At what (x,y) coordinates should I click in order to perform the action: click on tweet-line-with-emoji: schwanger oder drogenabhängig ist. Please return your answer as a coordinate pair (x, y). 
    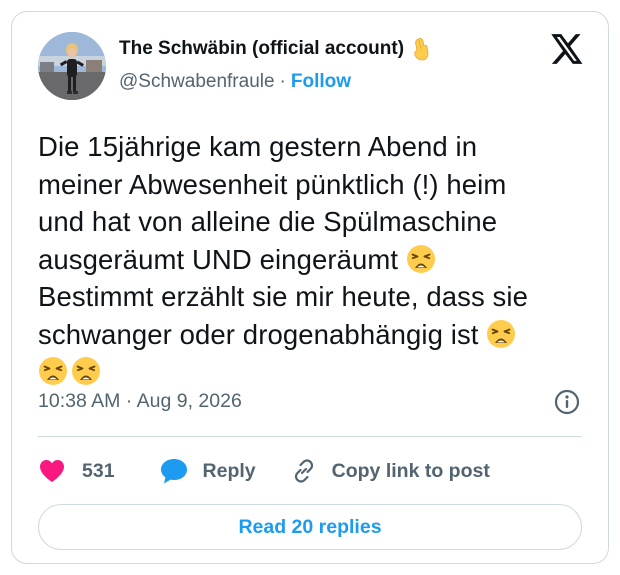
    Looking at the image, I should click on (318, 335).